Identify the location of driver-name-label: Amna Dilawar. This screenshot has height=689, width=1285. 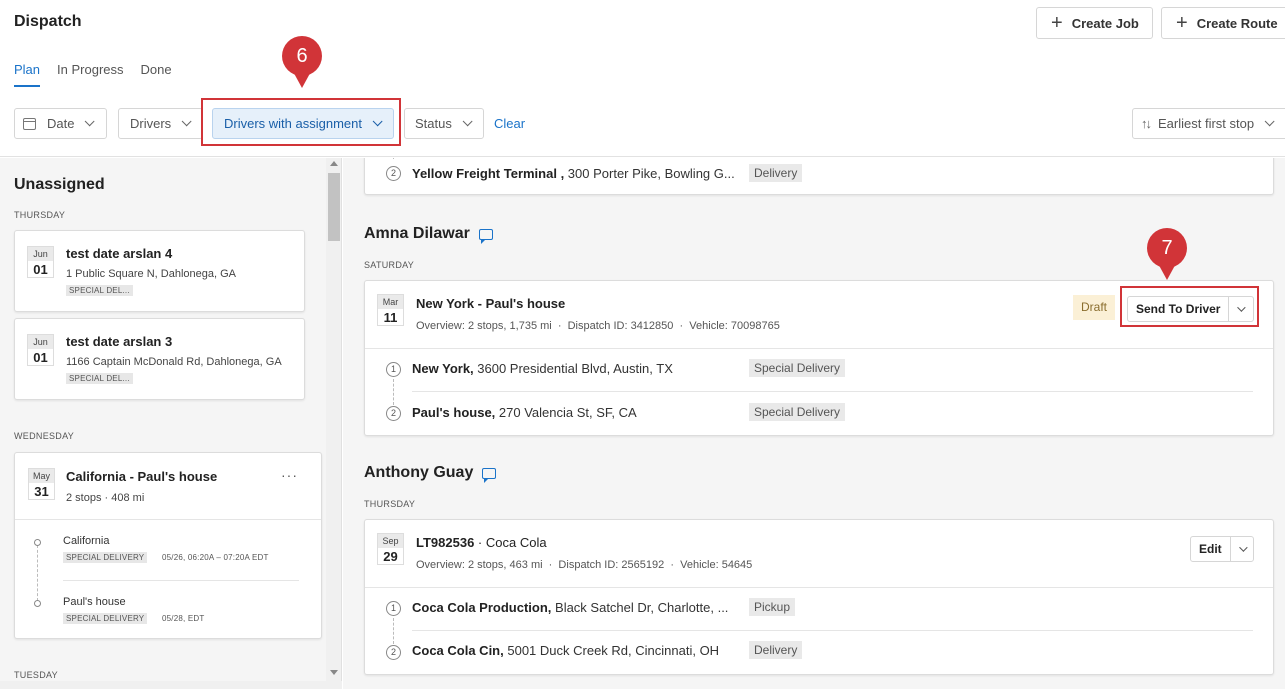
(417, 233).